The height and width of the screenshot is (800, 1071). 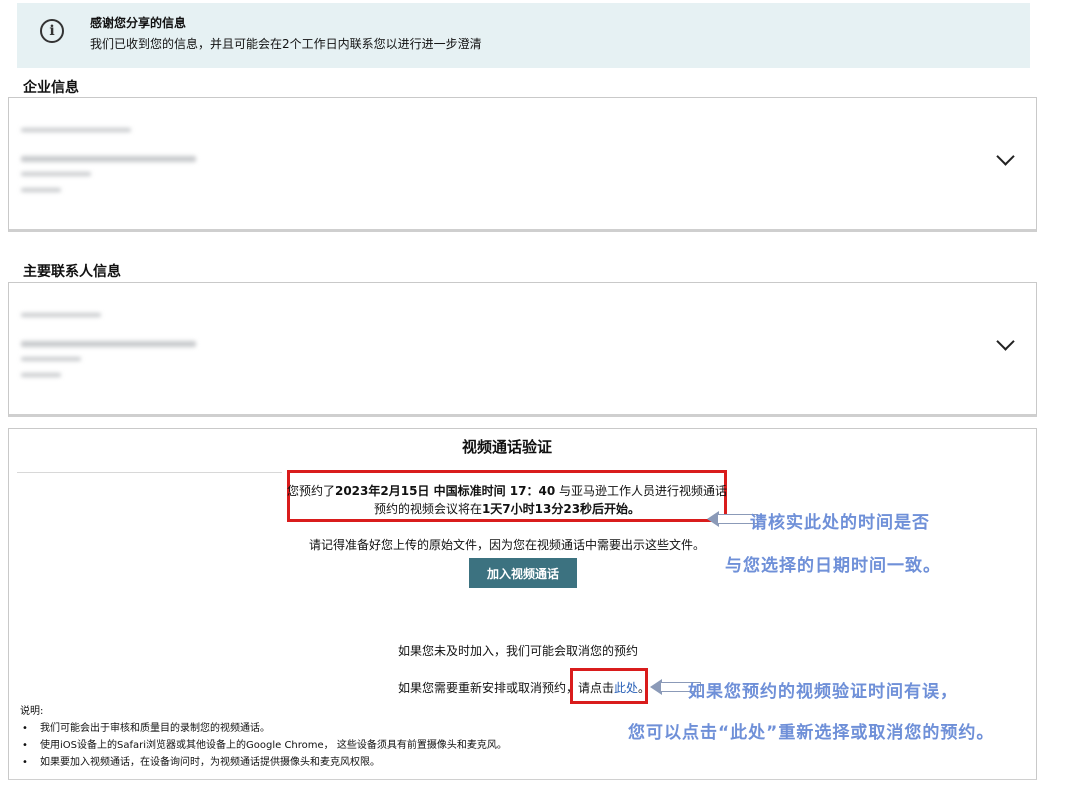 I want to click on note-item: 我们可能会出于审核和质量目的录制您的视频通话。, so click(x=264, y=728).